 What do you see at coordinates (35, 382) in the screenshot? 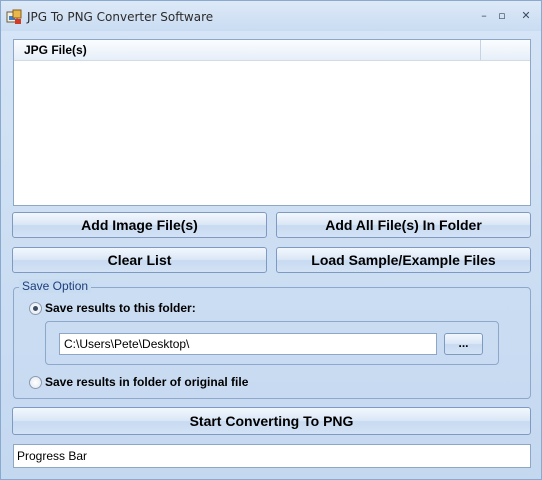
I see `save-to-original-folder-radio` at bounding box center [35, 382].